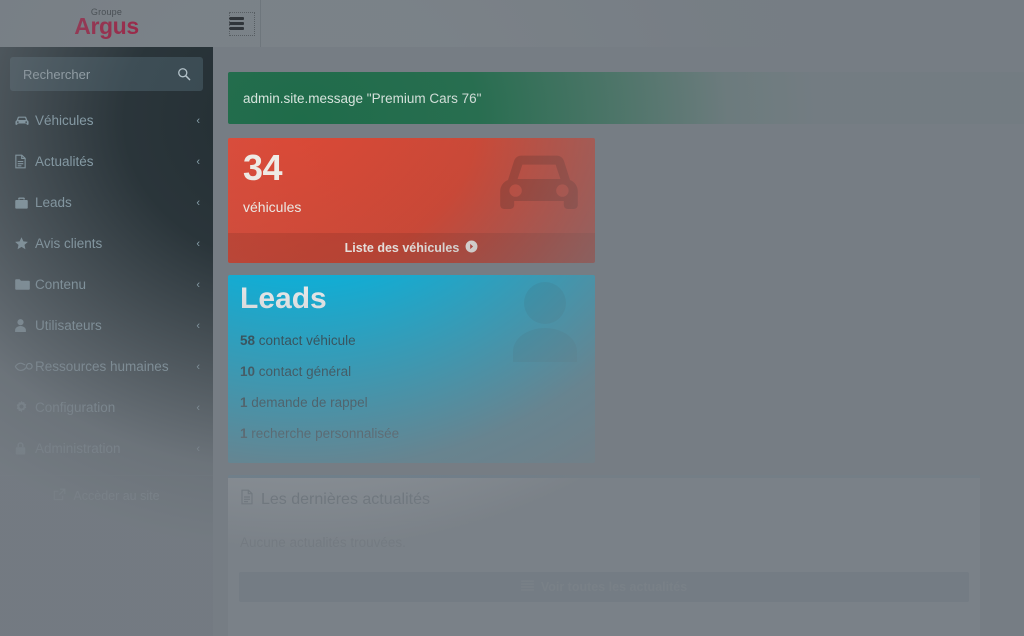 Image resolution: width=1024 pixels, height=636 pixels. I want to click on sidebar-item-leads: Leads ‹, so click(106, 202).